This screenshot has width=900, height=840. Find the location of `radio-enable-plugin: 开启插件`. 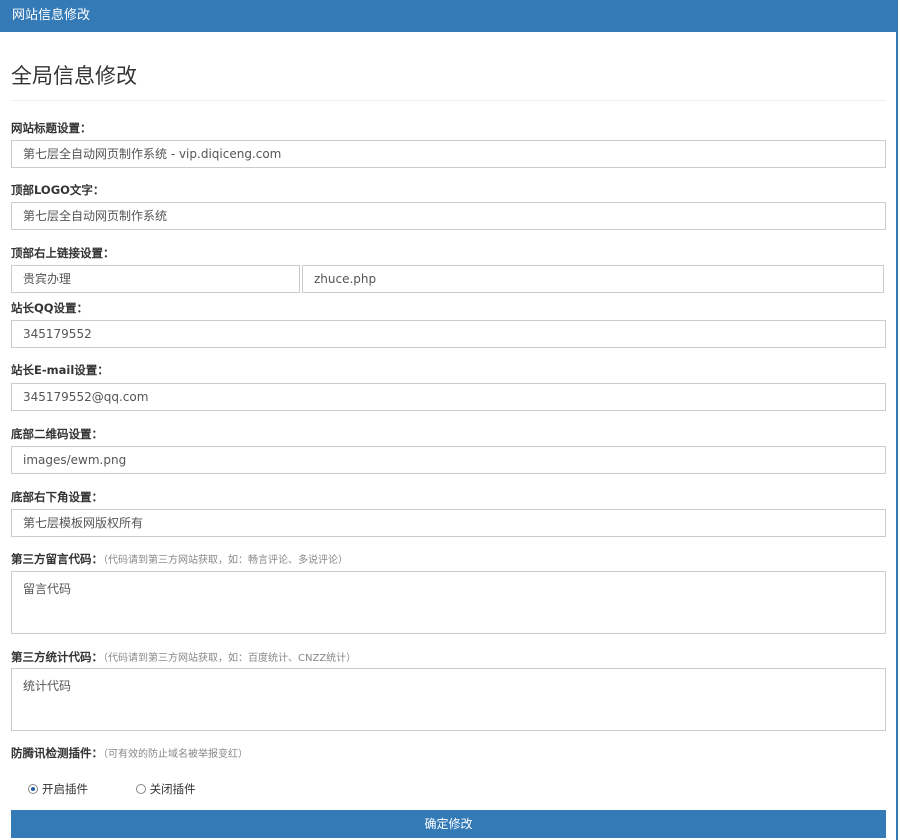

radio-enable-plugin: 开启插件 is located at coordinates (58, 789).